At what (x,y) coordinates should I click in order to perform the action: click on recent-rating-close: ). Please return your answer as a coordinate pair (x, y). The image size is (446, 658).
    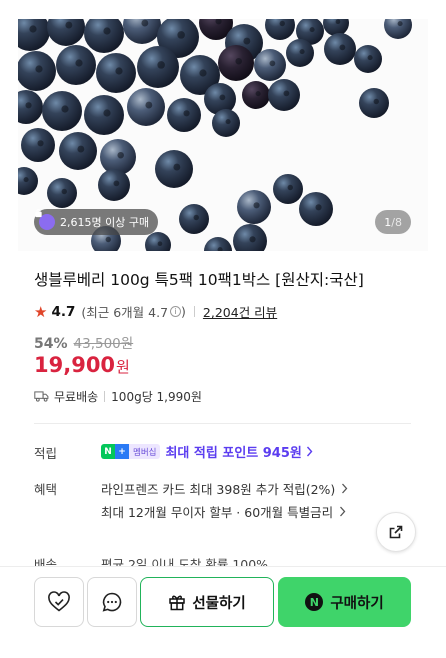
    Looking at the image, I should click on (183, 311).